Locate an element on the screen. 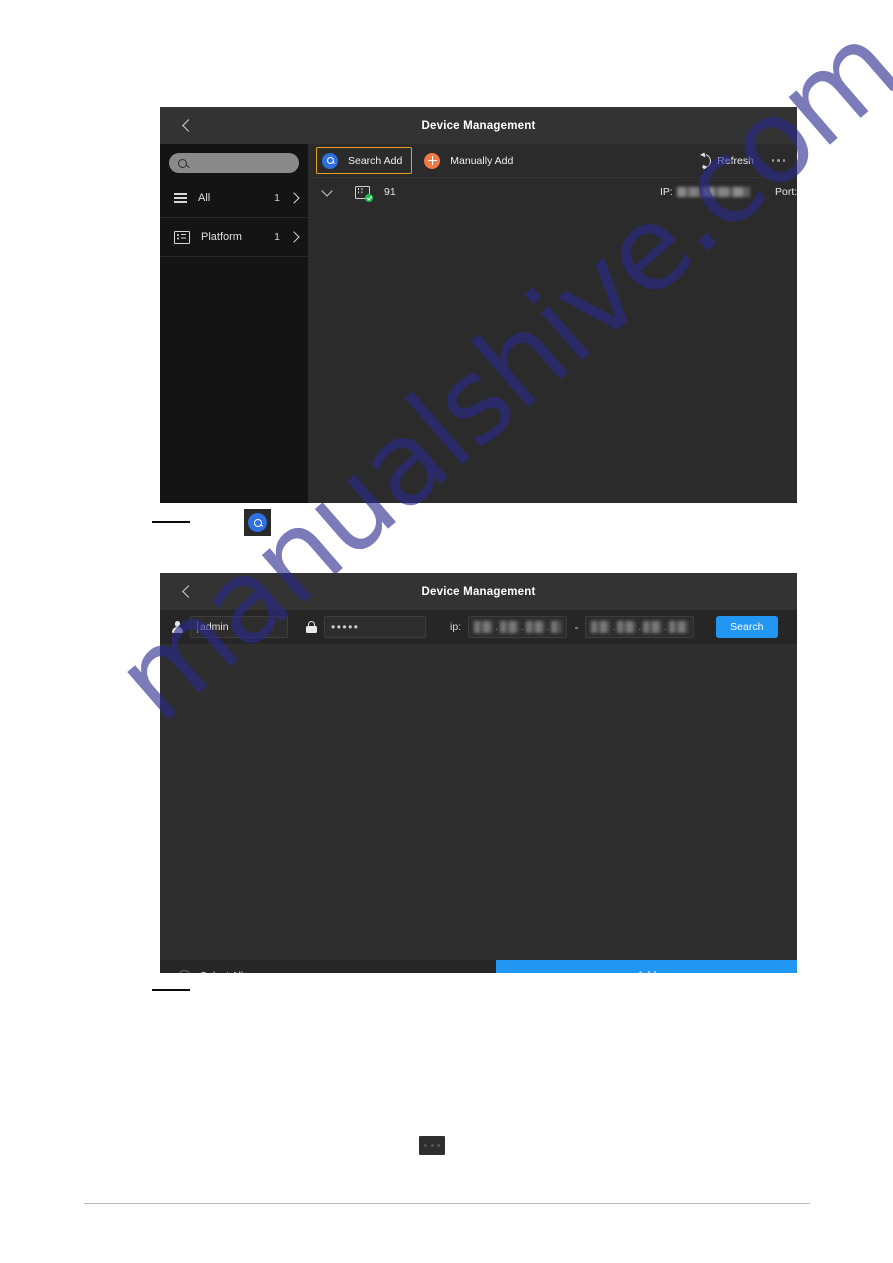  select-all-button: Select All is located at coordinates (328, 966).